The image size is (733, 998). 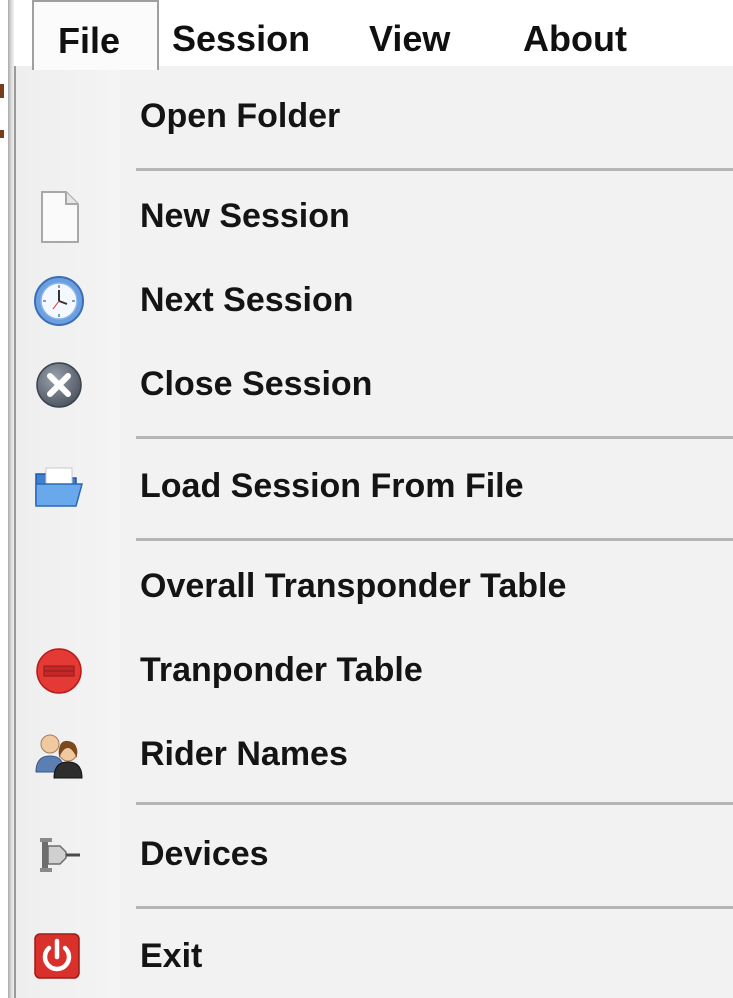 What do you see at coordinates (59, 217) in the screenshot?
I see `blank-document-icon` at bounding box center [59, 217].